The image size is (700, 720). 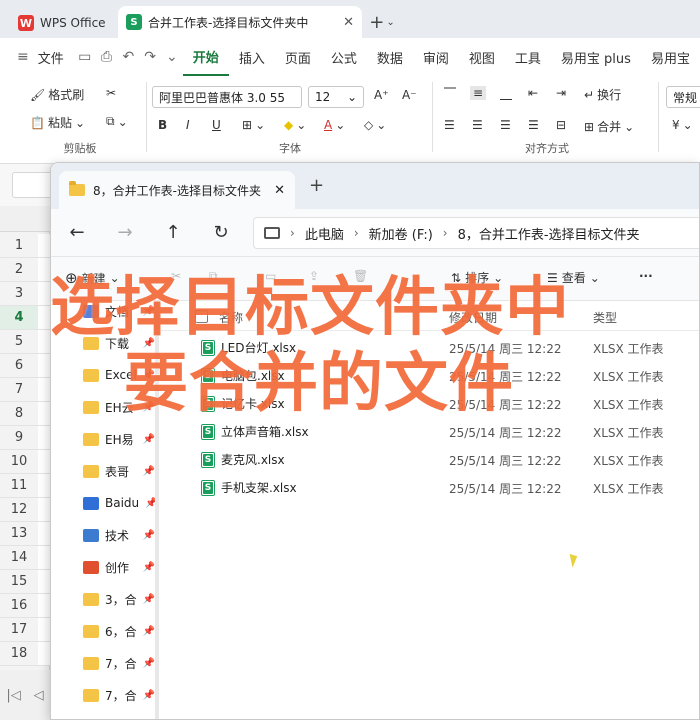 What do you see at coordinates (430, 347) in the screenshot?
I see `file-row: LED台灯.xlsx 25/5/14 周三 12:22 XLSX 工作表` at bounding box center [430, 347].